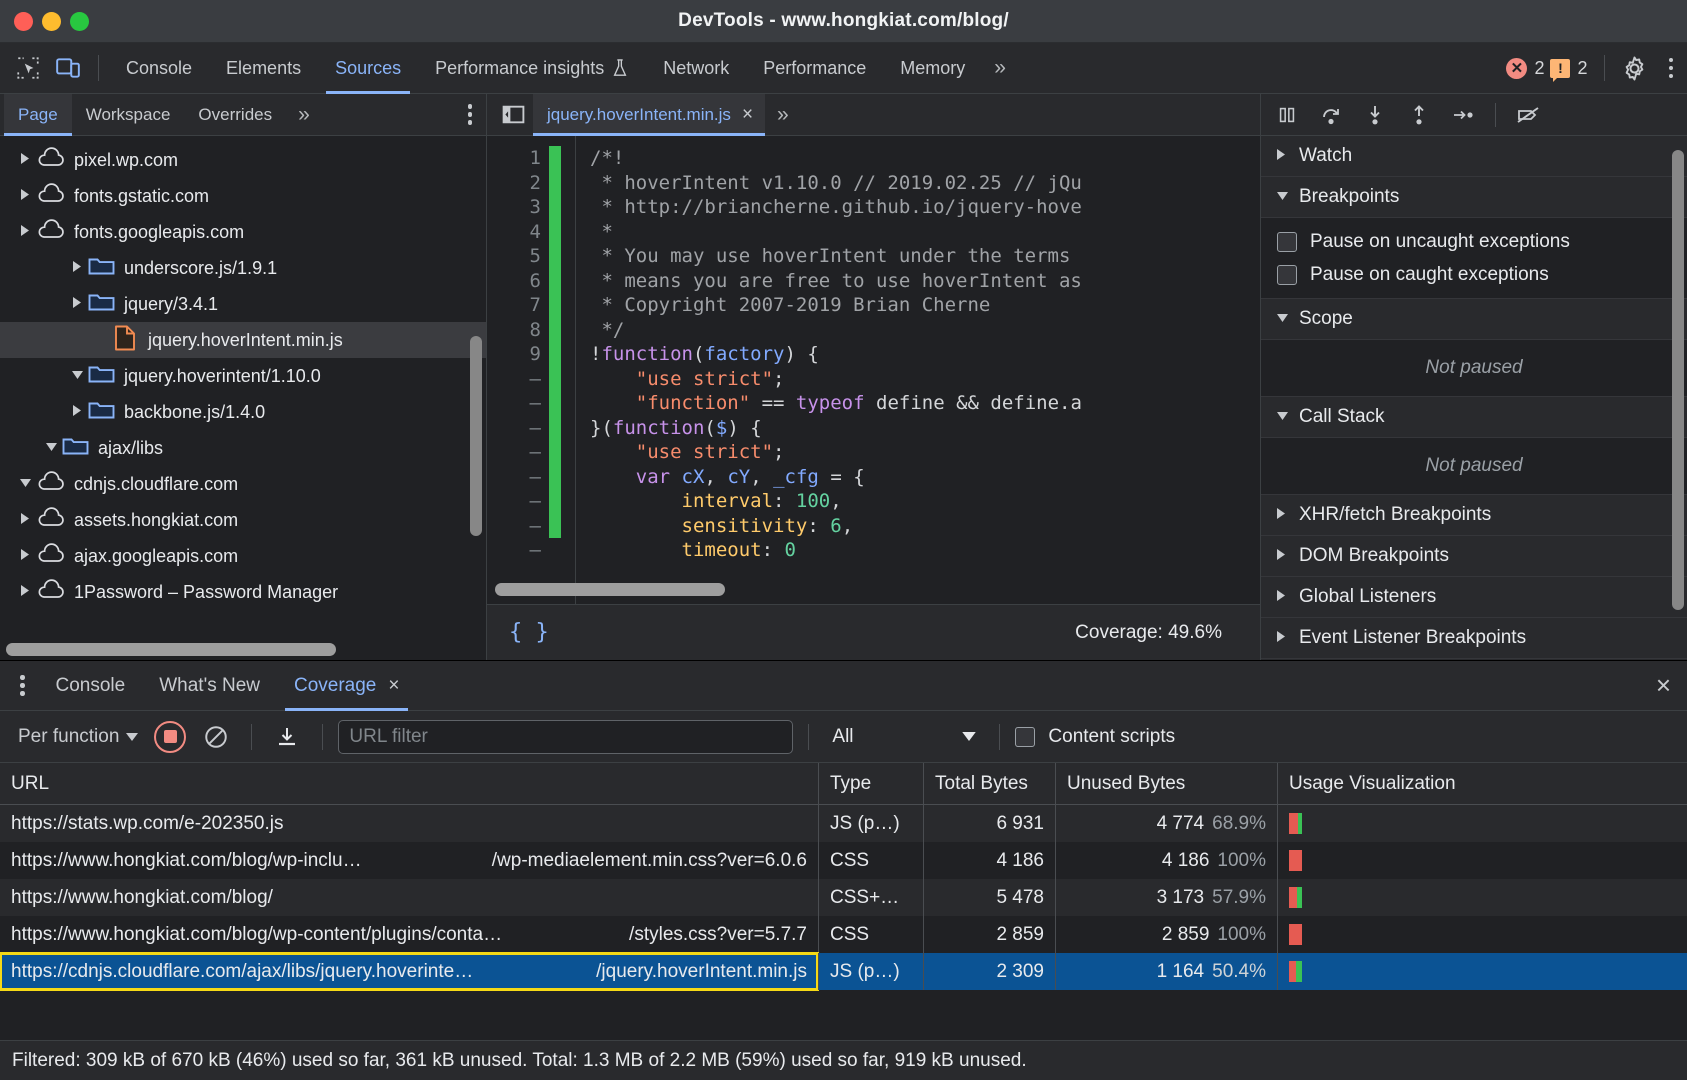 Image resolution: width=1687 pixels, height=1080 pixels. I want to click on pause-script-icon, so click(1287, 115).